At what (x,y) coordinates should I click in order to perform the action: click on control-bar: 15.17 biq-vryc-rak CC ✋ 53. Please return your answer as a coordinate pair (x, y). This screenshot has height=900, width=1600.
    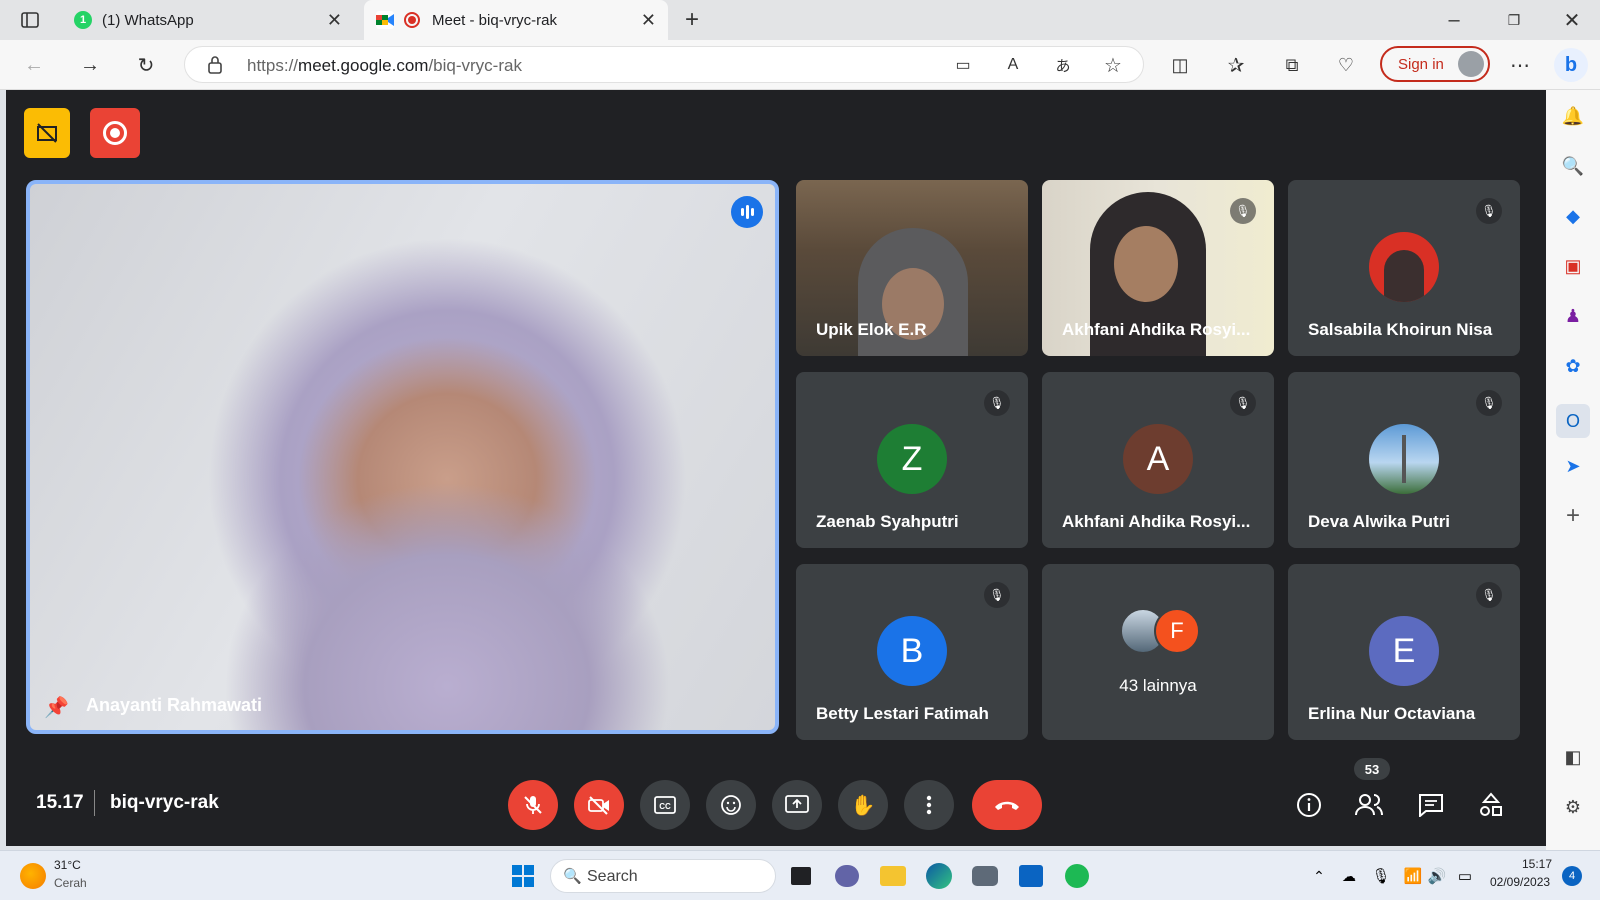
    Looking at the image, I should click on (776, 798).